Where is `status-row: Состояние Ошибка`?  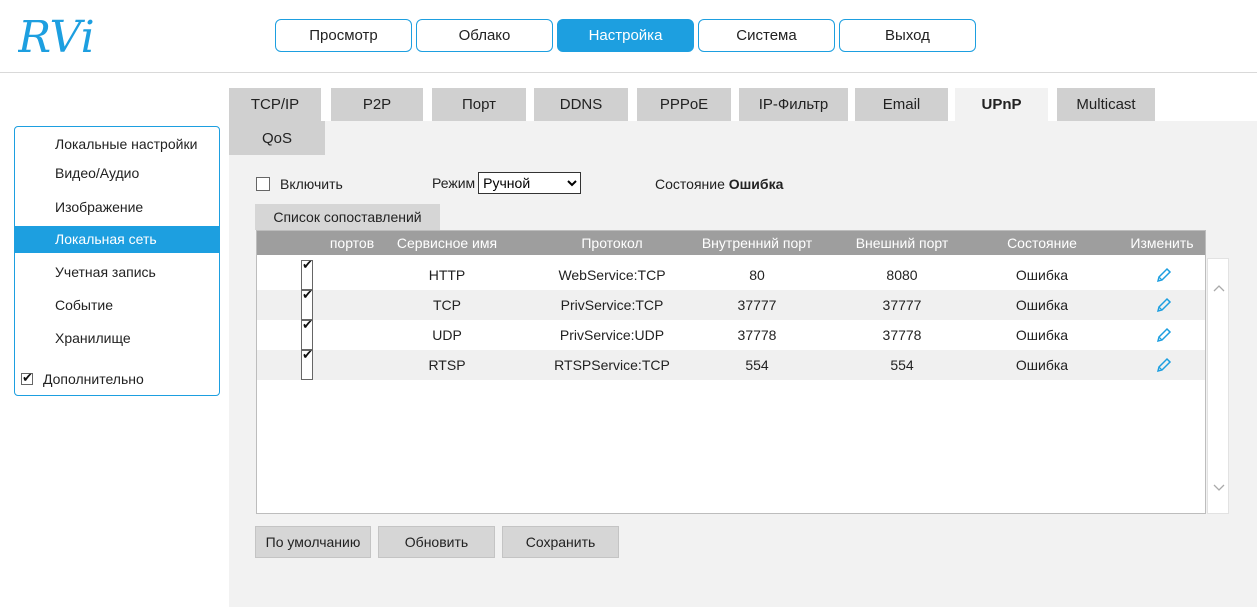
status-row: Состояние Ошибка is located at coordinates (719, 184).